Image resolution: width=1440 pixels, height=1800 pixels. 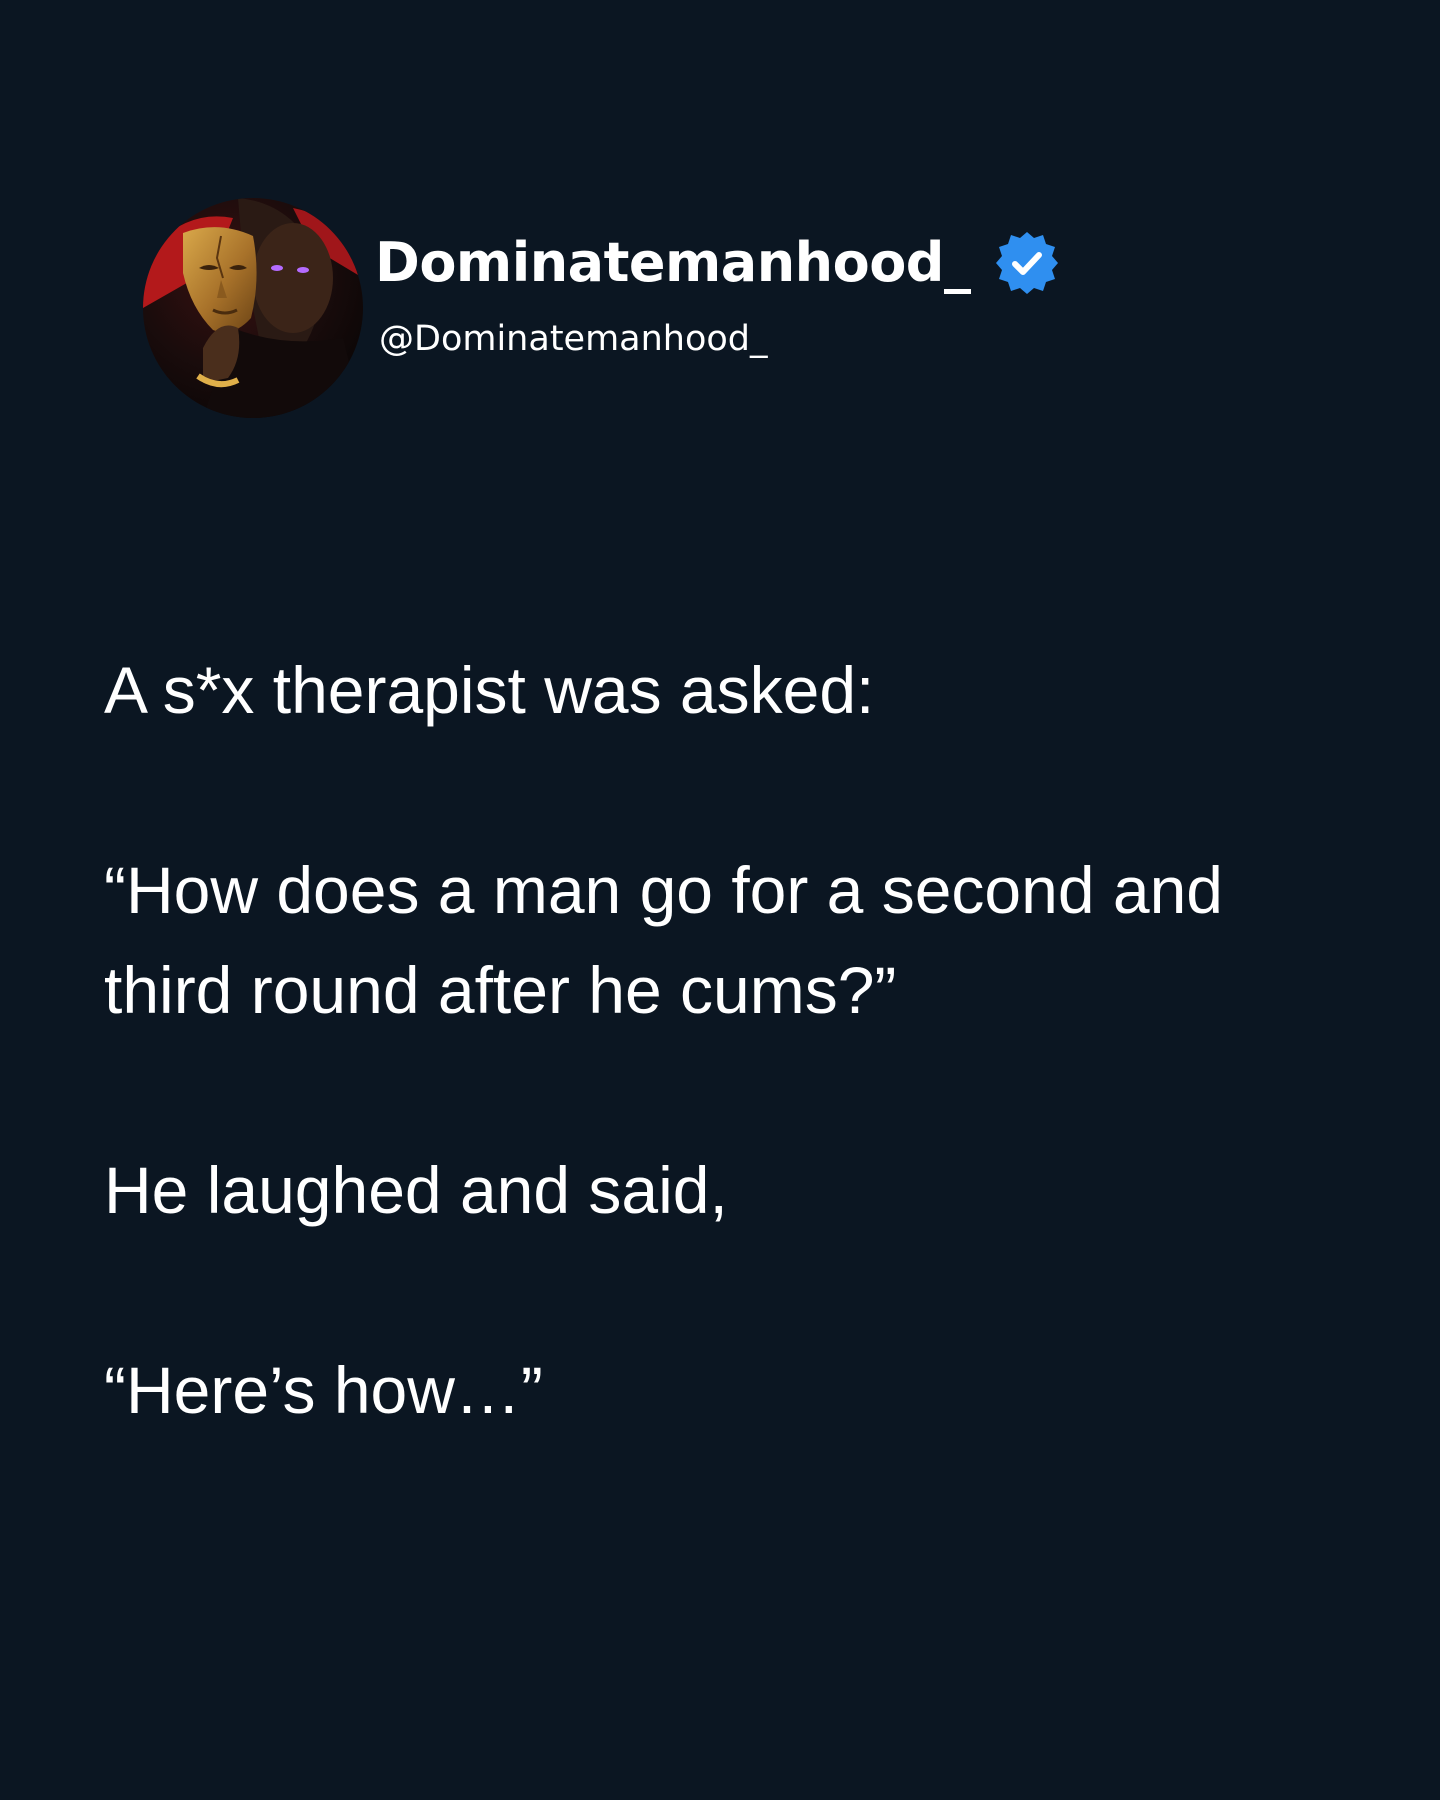 What do you see at coordinates (323, 1390) in the screenshot?
I see `post-paragraph: “Here’s how…”` at bounding box center [323, 1390].